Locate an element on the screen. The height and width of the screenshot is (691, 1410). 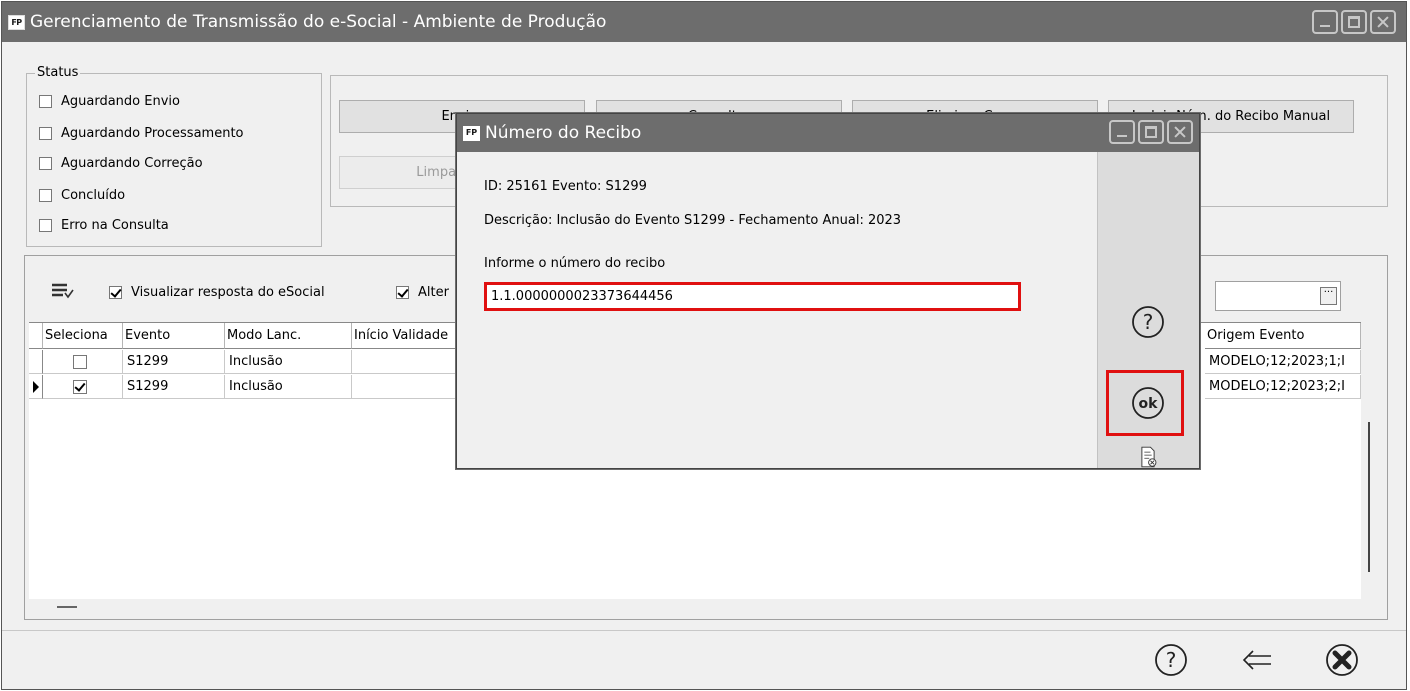
option-label: Alter is located at coordinates (433, 292).